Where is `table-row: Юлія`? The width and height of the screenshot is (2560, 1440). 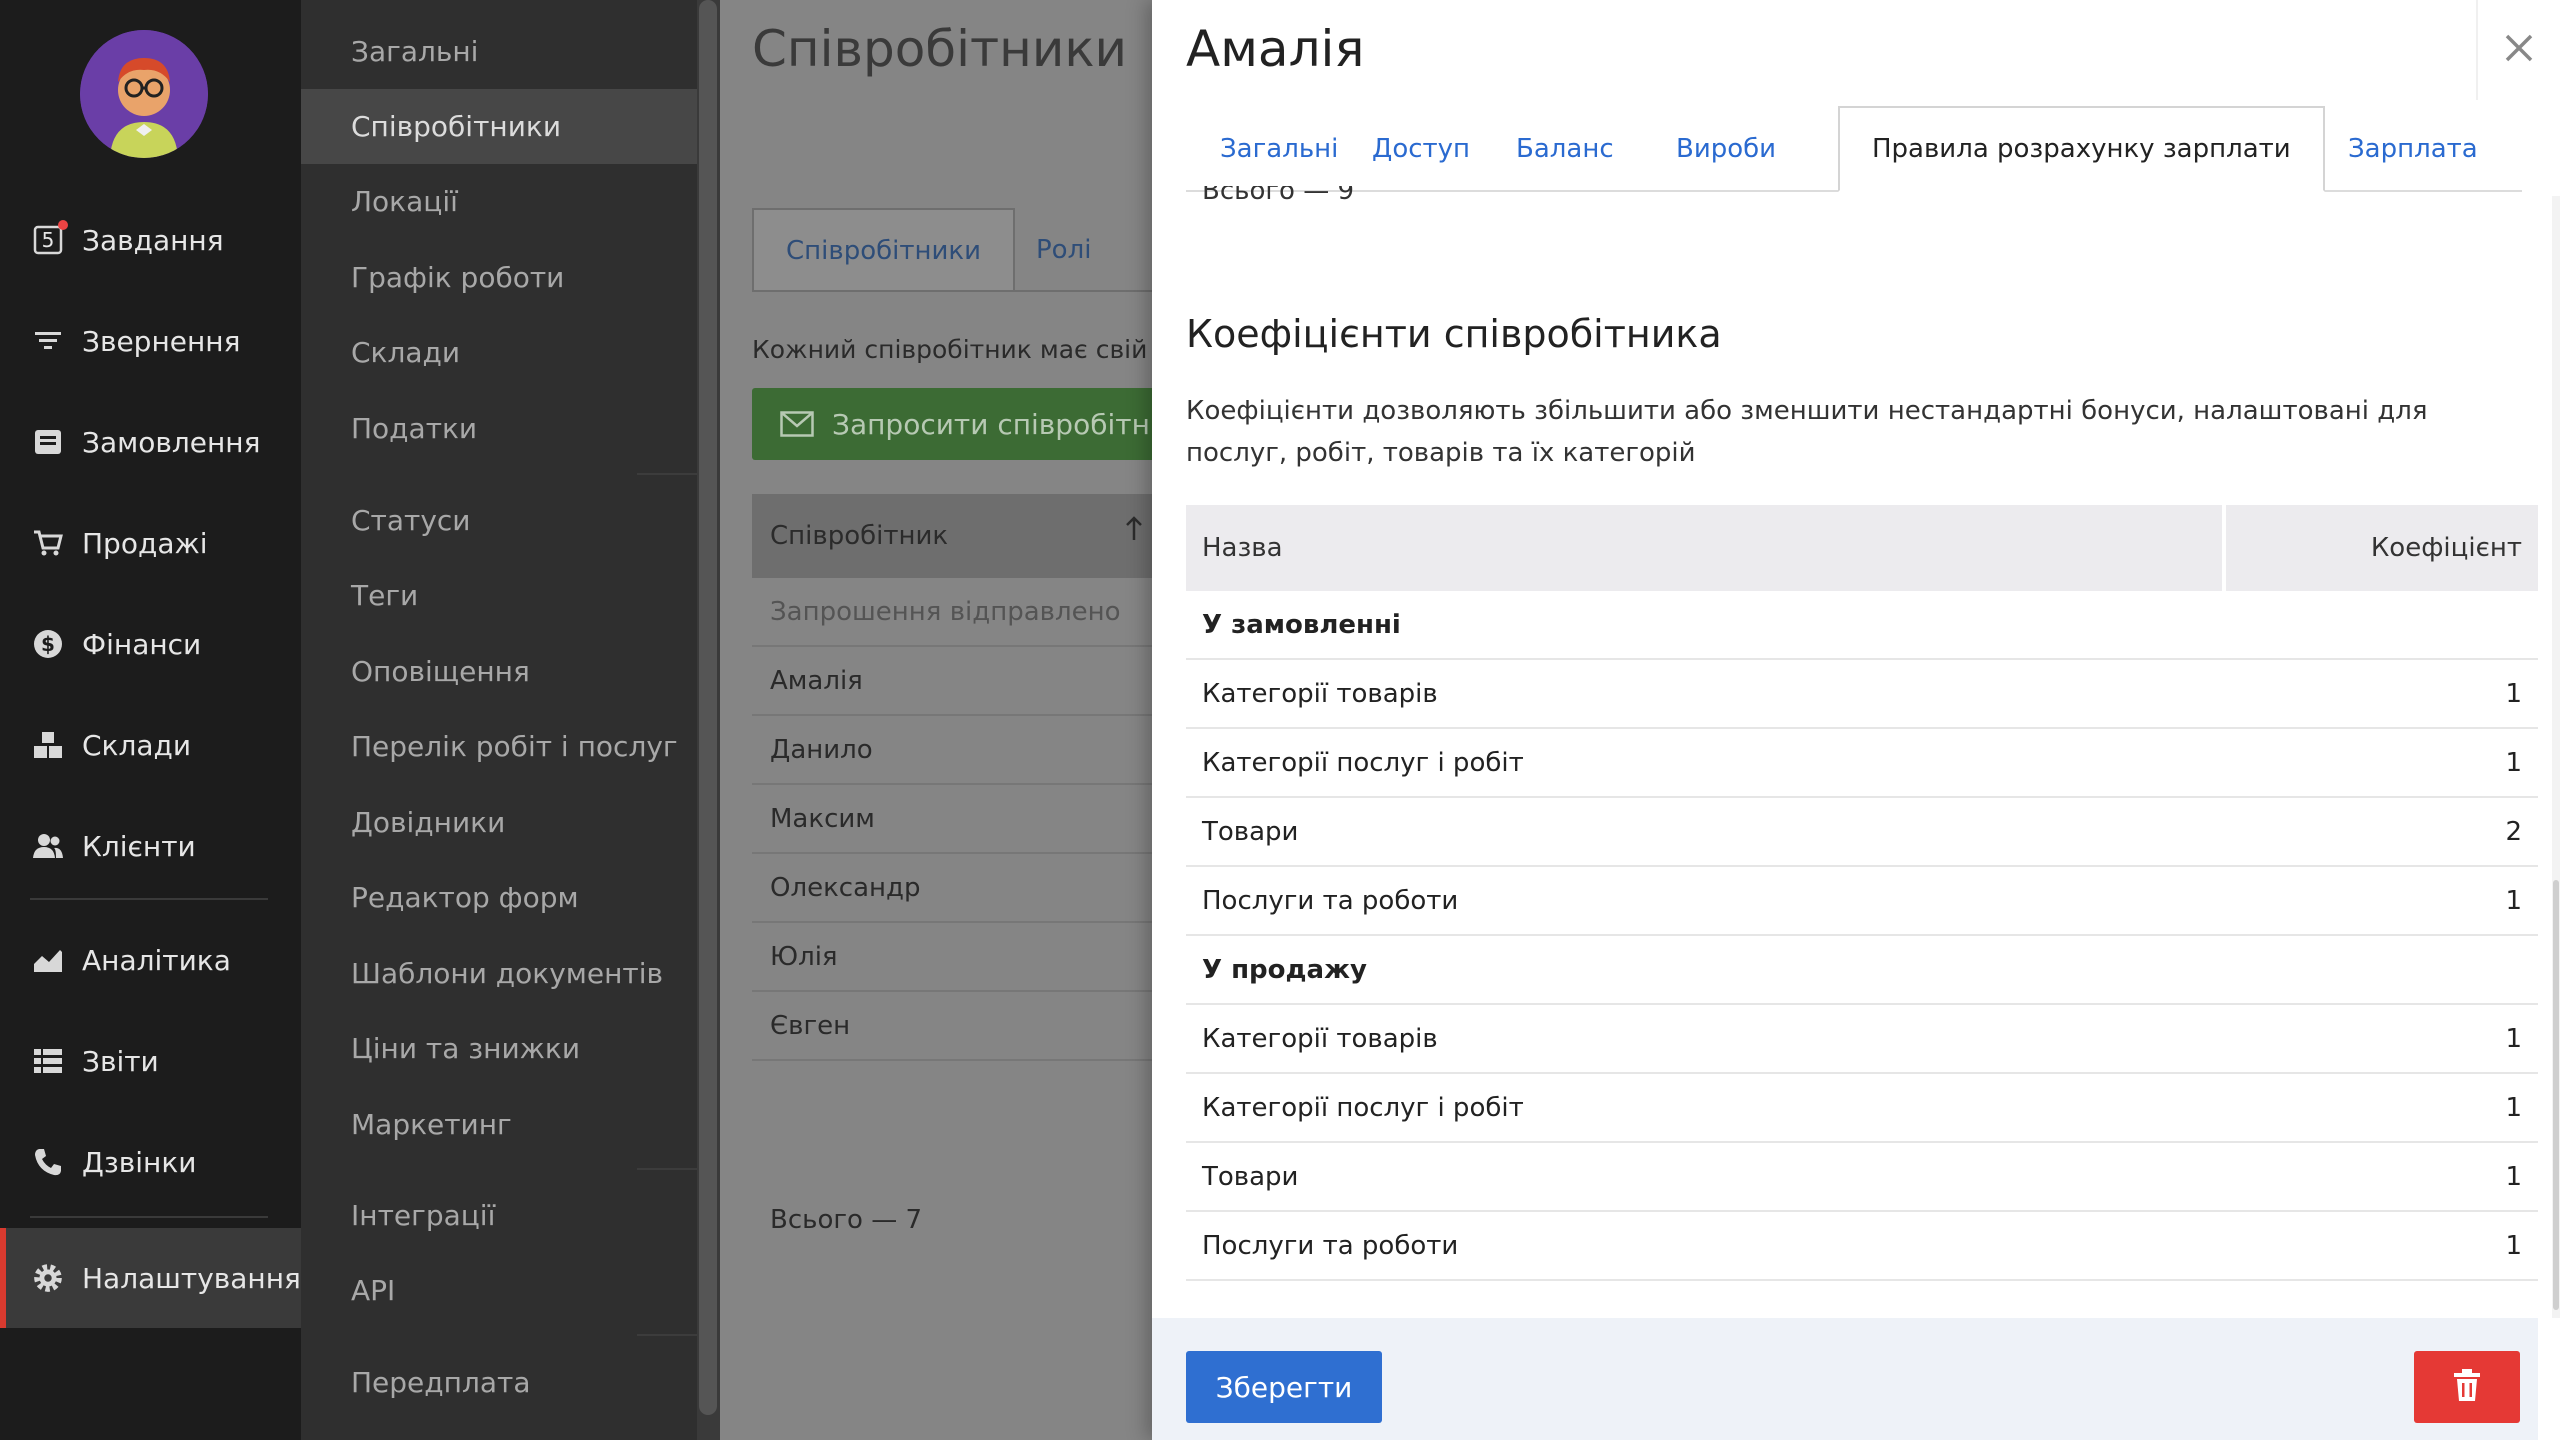
table-row: Юлія is located at coordinates (962, 957).